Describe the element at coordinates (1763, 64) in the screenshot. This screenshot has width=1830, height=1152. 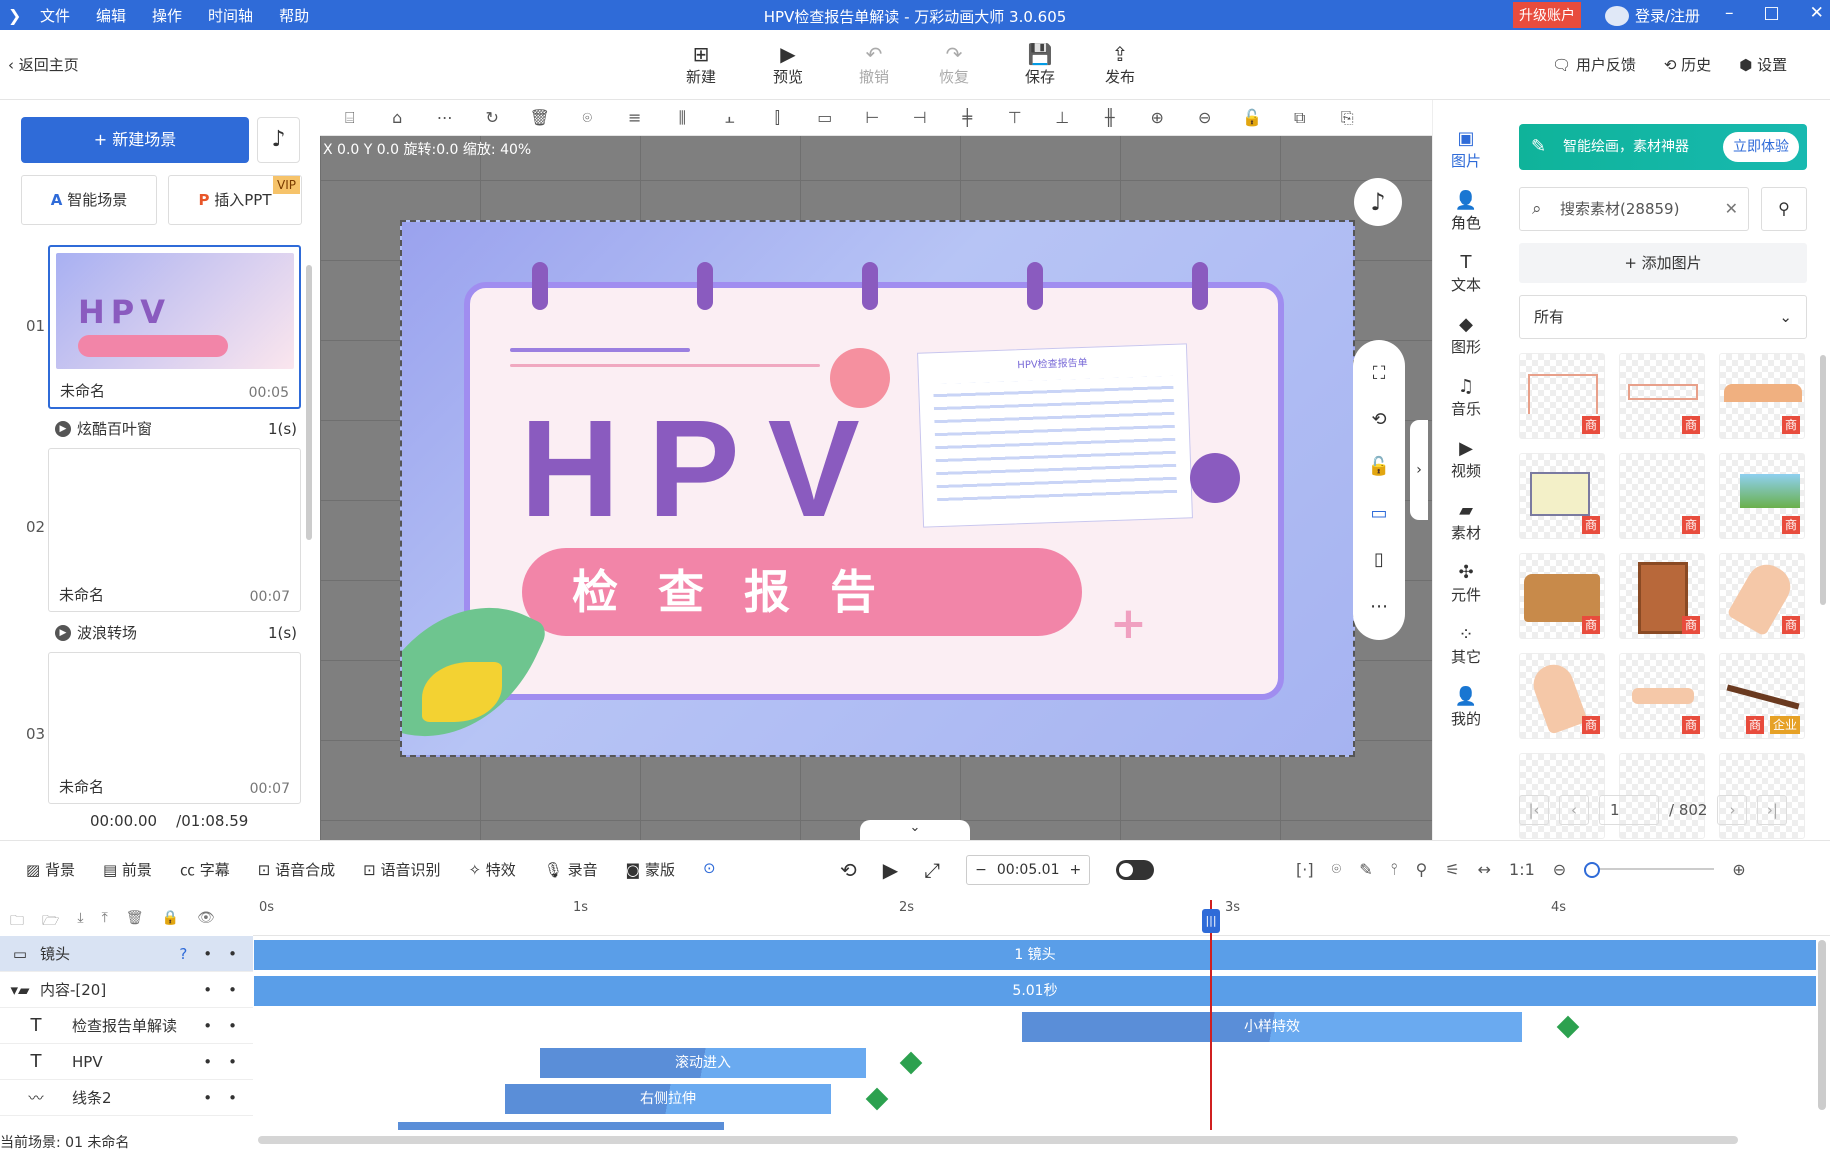
I see `settings-link: ⬢ 设置` at that location.